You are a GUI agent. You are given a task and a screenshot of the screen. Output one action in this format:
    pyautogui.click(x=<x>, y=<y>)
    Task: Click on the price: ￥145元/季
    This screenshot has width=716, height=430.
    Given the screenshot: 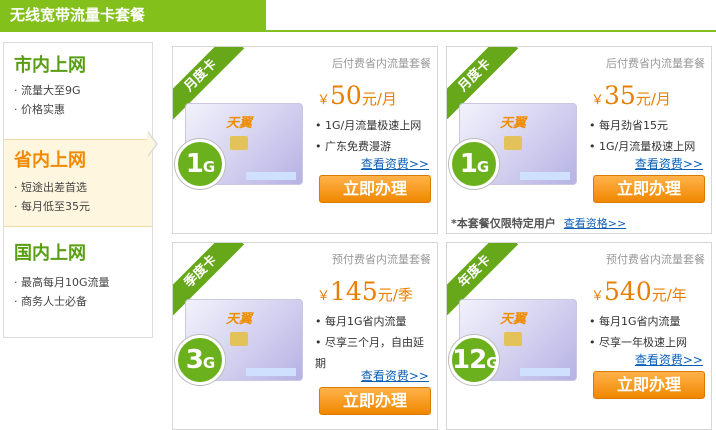 What is the action you would take?
    pyautogui.click(x=365, y=291)
    